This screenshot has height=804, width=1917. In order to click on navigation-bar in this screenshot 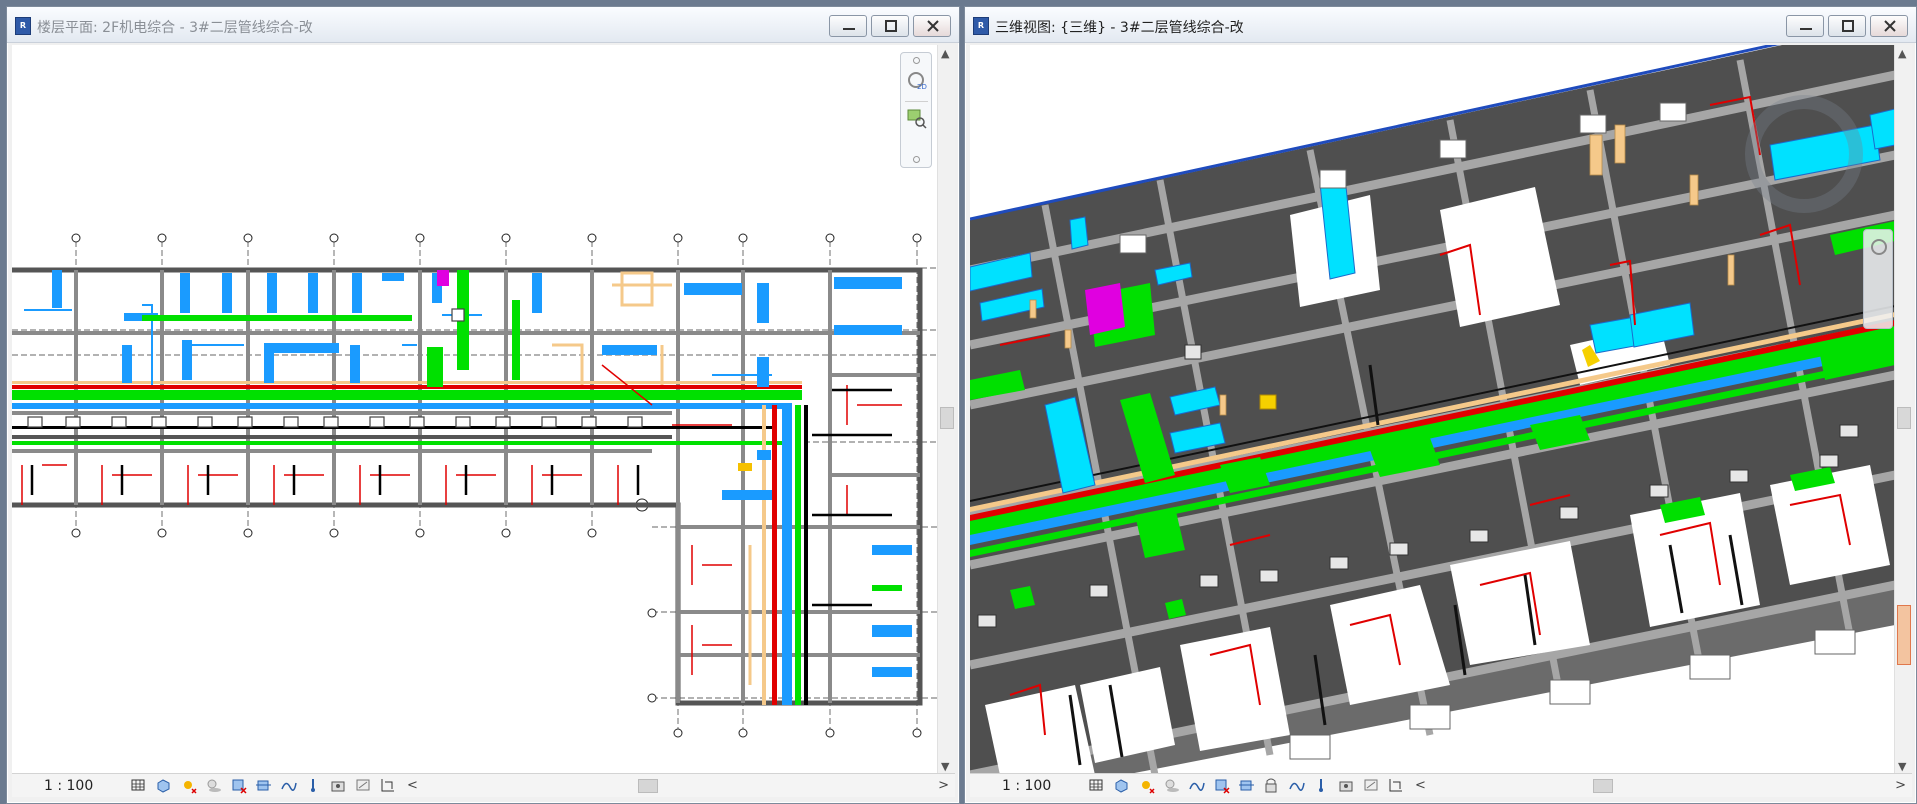, I will do `click(1878, 279)`.